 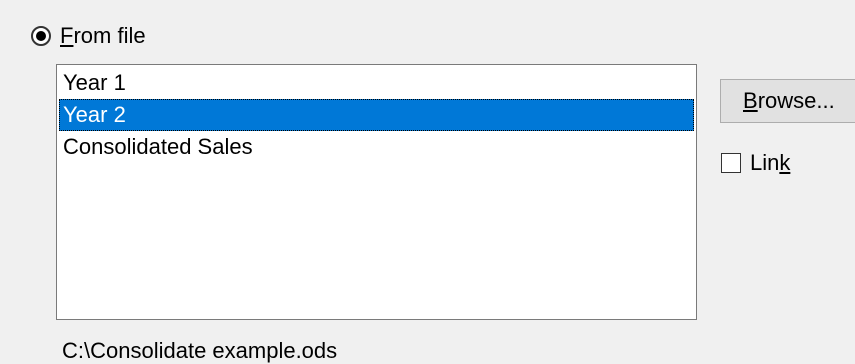 I want to click on from-file-radio: From file, so click(x=88, y=36).